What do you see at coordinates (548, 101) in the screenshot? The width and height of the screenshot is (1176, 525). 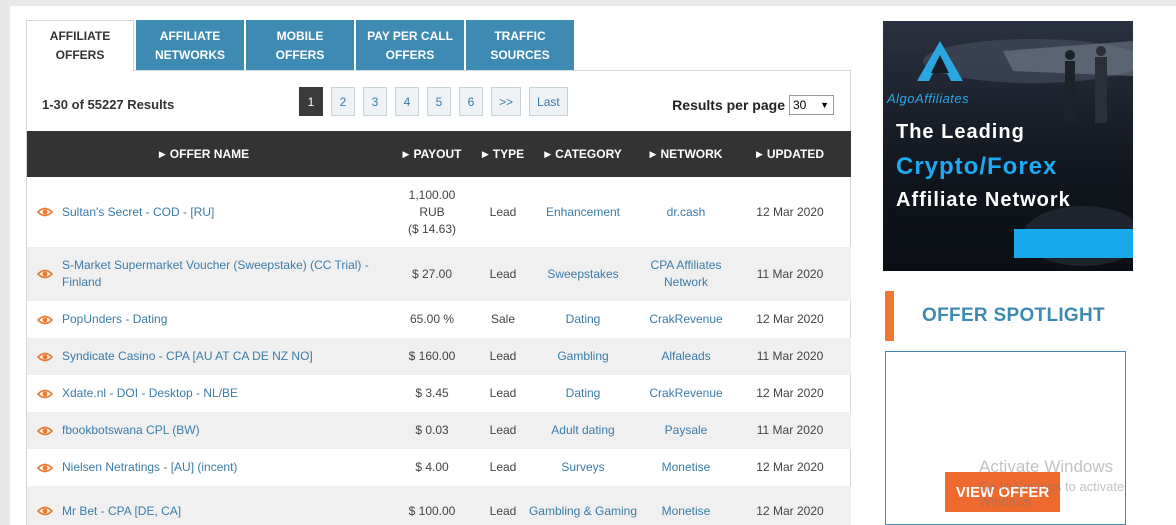 I see `last-page-button: Last` at bounding box center [548, 101].